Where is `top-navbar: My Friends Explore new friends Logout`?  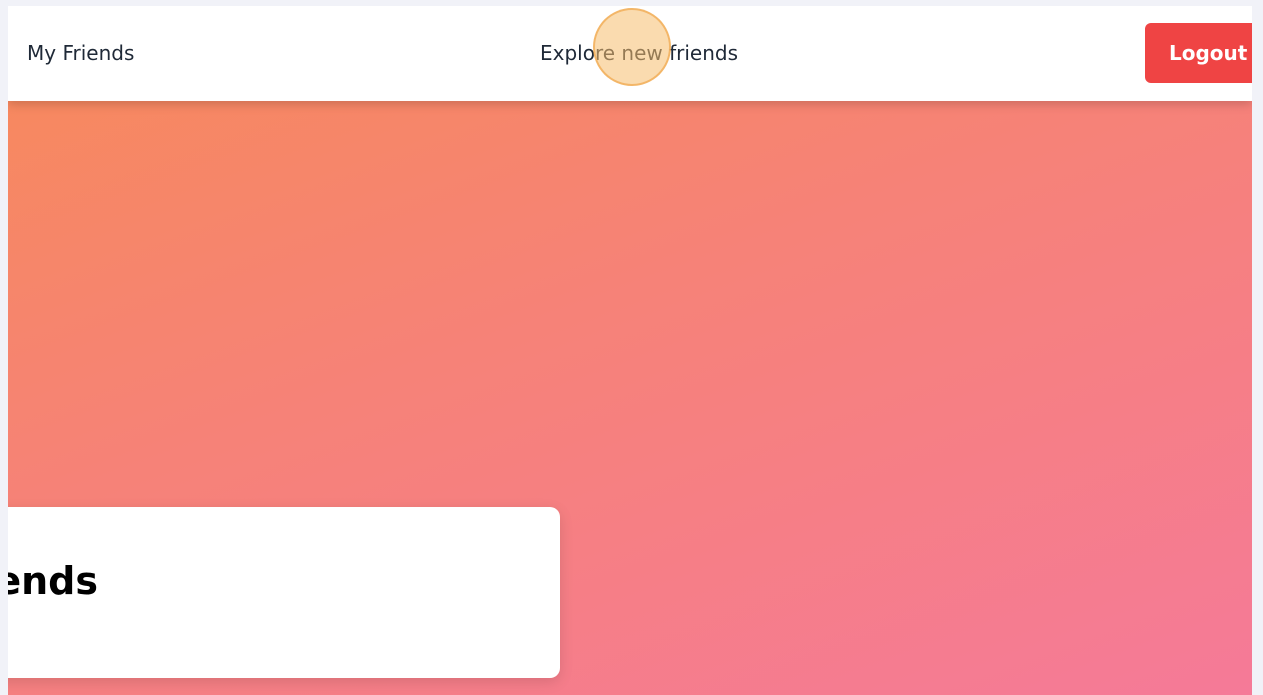 top-navbar: My Friends Explore new friends Logout is located at coordinates (630, 53).